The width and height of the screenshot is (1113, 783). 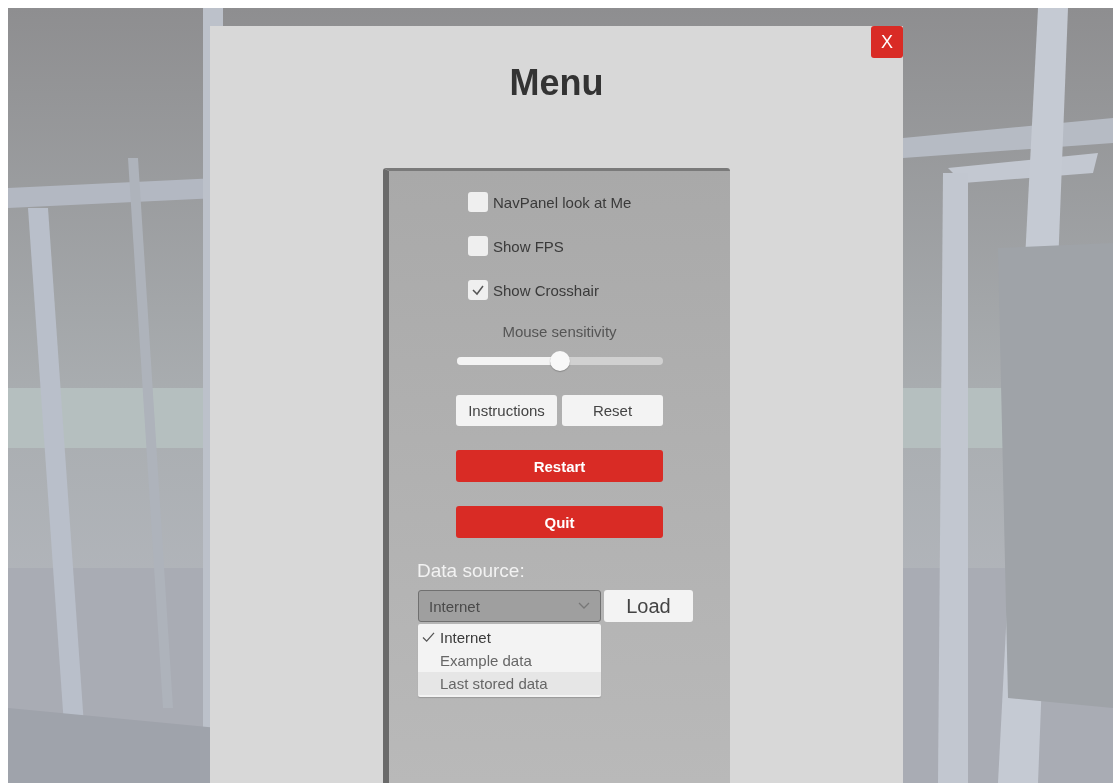 What do you see at coordinates (584, 606) in the screenshot?
I see `chevron-down-icon` at bounding box center [584, 606].